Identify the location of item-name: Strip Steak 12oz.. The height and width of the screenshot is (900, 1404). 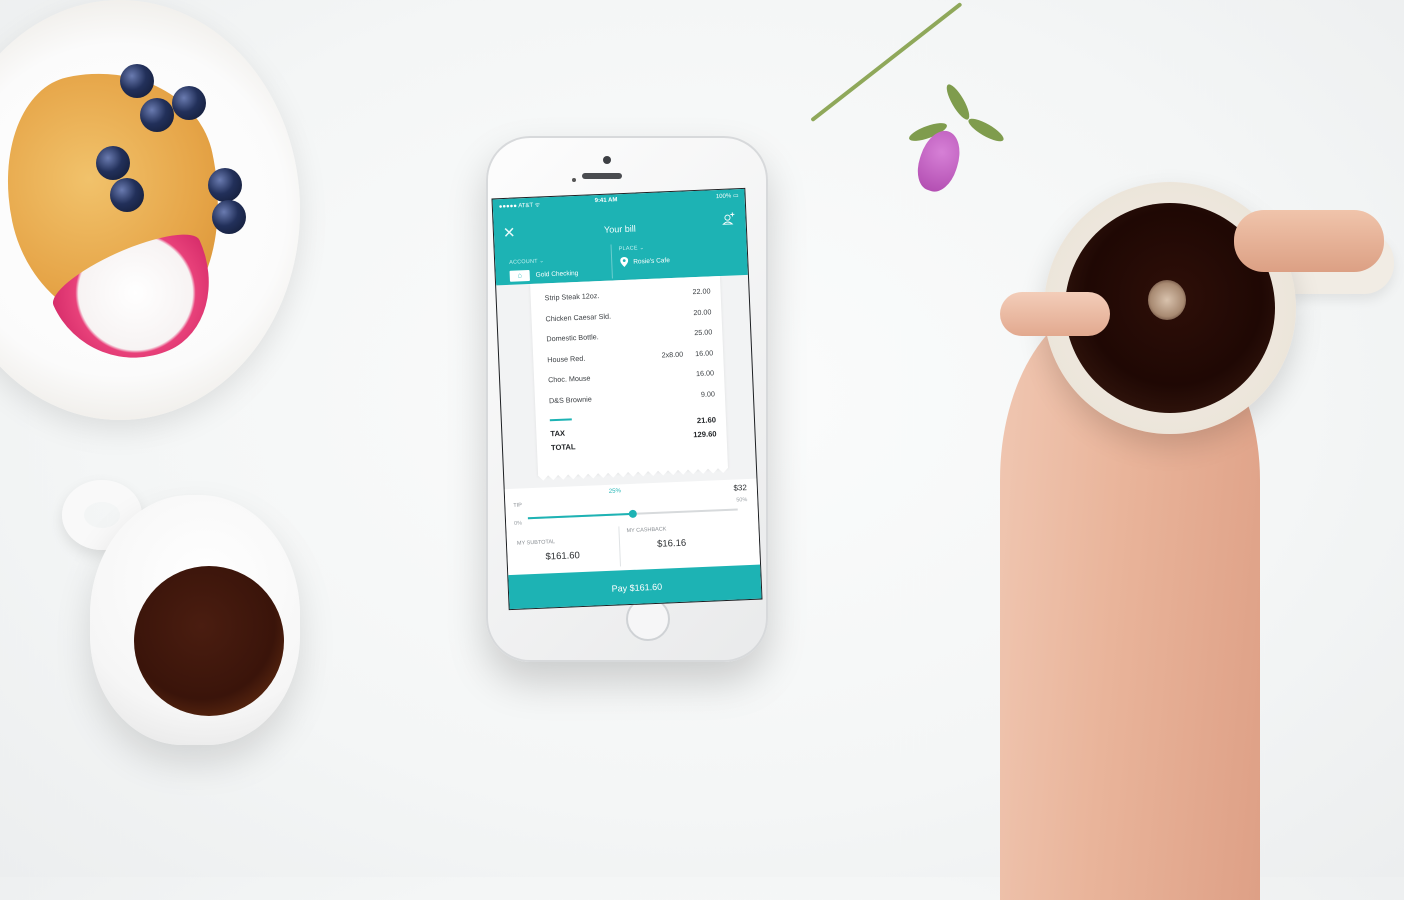
(572, 297).